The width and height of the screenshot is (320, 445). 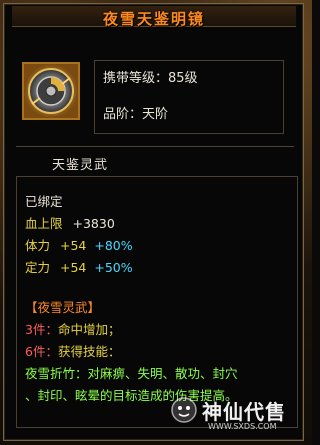 I want to click on title-bar: 夜雪天鉴明镜, so click(x=154, y=17).